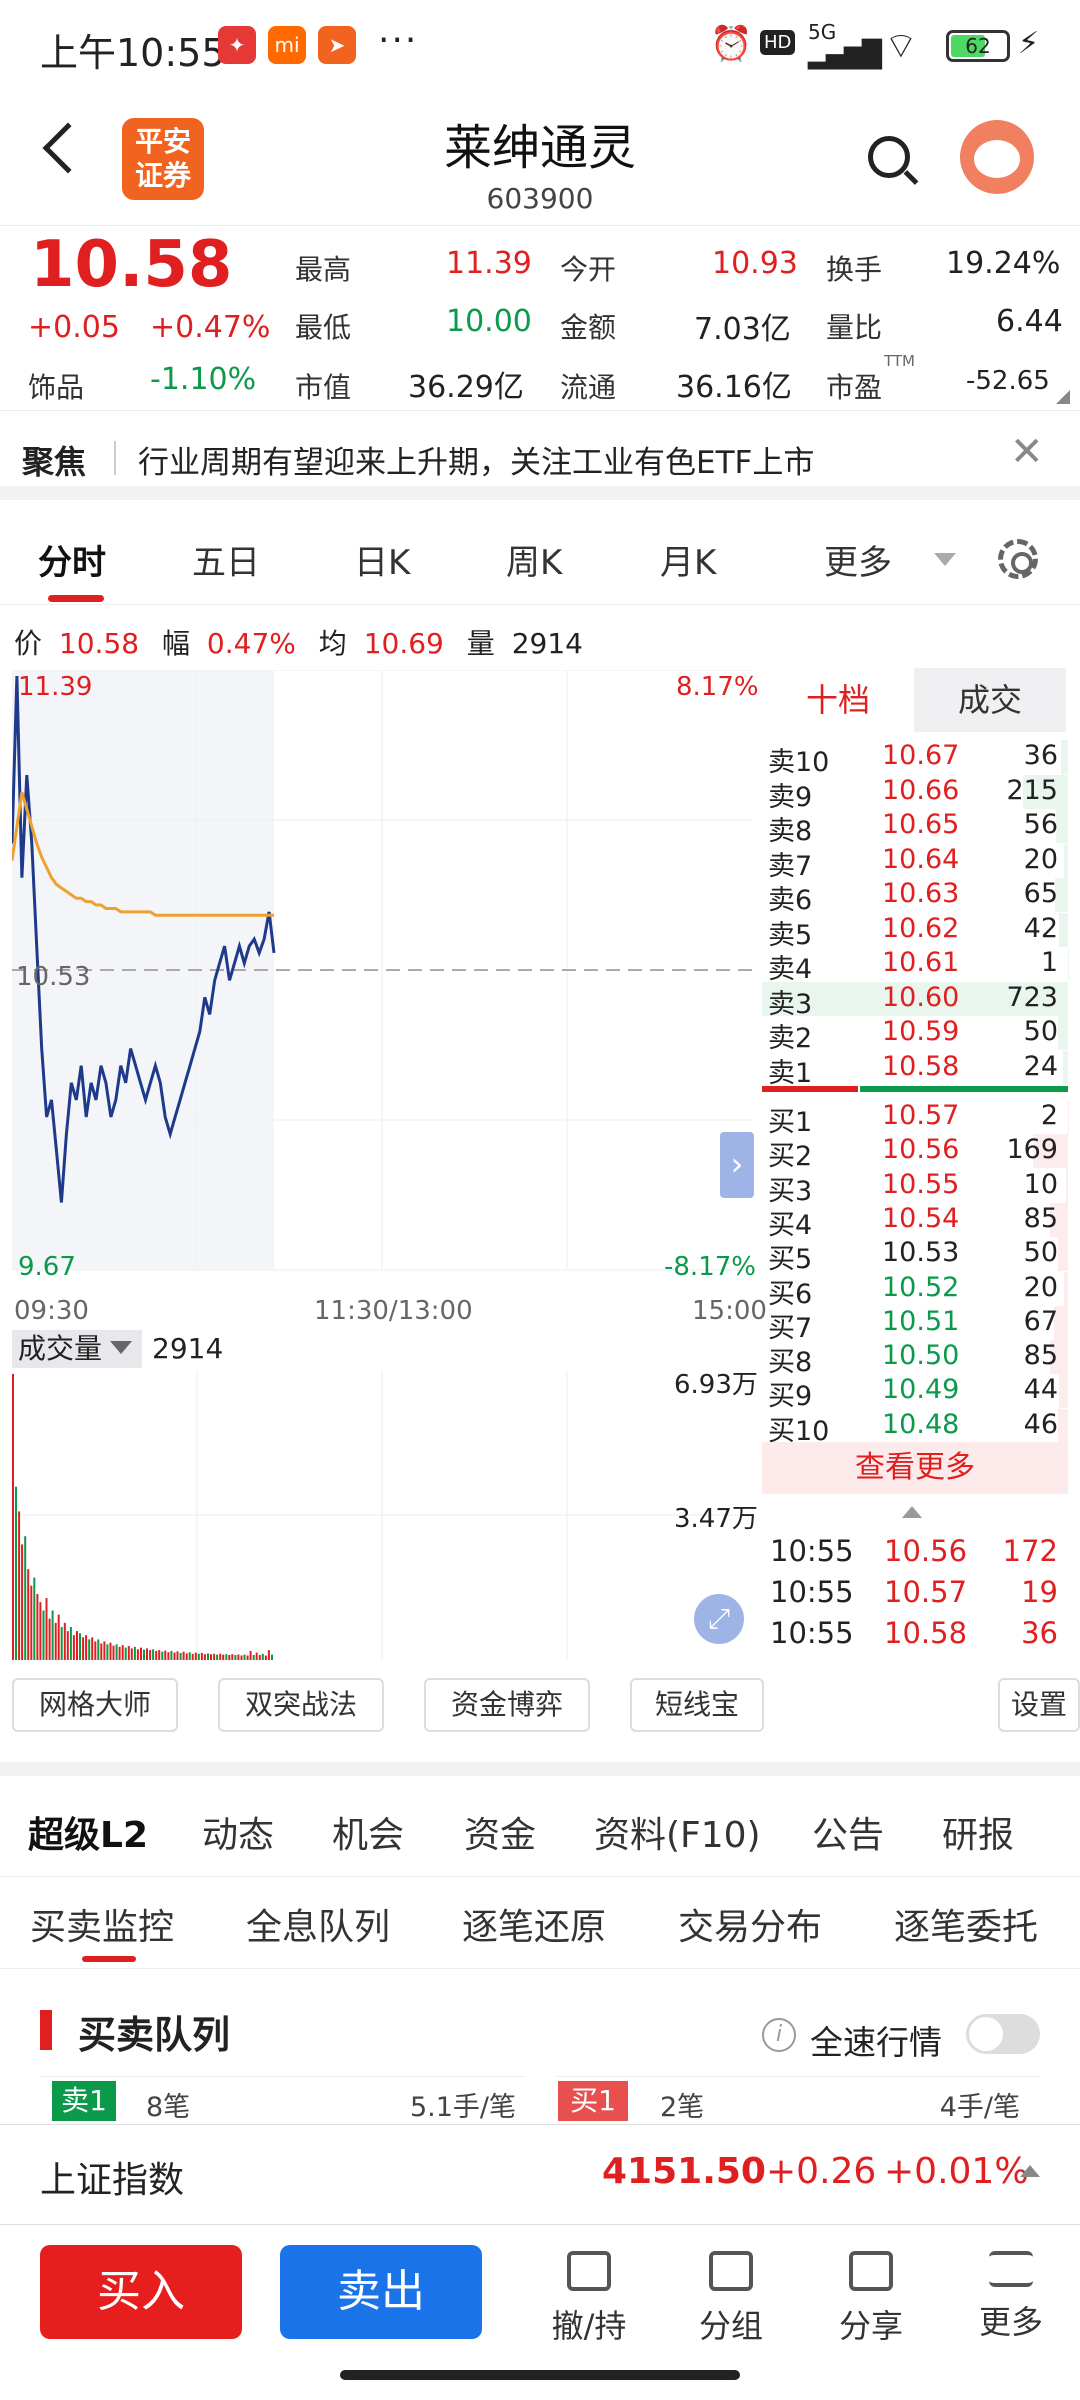 This screenshot has height=2400, width=1080. What do you see at coordinates (915, 1636) in the screenshot?
I see `trade-row: 10:55 10.58 36` at bounding box center [915, 1636].